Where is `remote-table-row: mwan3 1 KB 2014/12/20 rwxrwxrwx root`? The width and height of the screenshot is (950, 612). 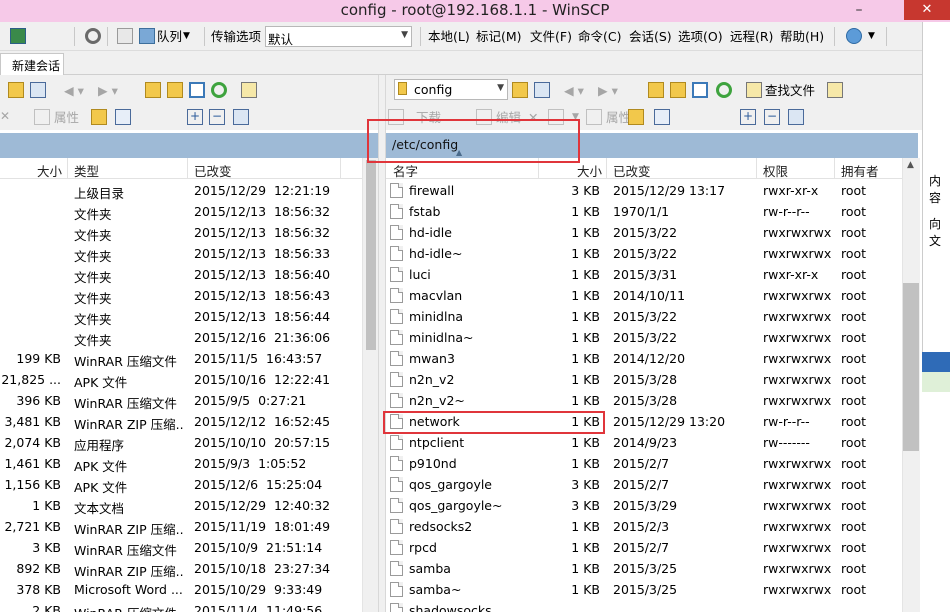 remote-table-row: mwan3 1 KB 2014/12/20 rwxrwxrwx root is located at coordinates (644, 358).